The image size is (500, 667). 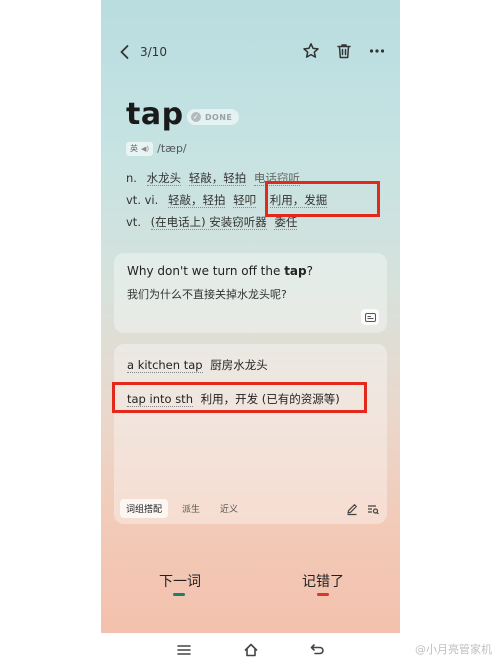 I want to click on menu-icon, so click(x=184, y=650).